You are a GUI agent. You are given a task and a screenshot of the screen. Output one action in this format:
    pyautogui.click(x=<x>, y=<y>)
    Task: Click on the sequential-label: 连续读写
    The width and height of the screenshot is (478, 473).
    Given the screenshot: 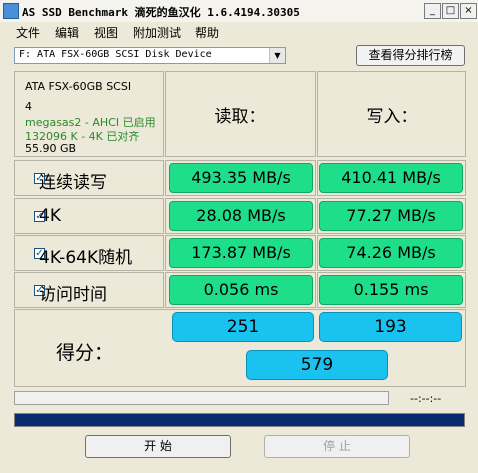 What is the action you would take?
    pyautogui.click(x=73, y=183)
    